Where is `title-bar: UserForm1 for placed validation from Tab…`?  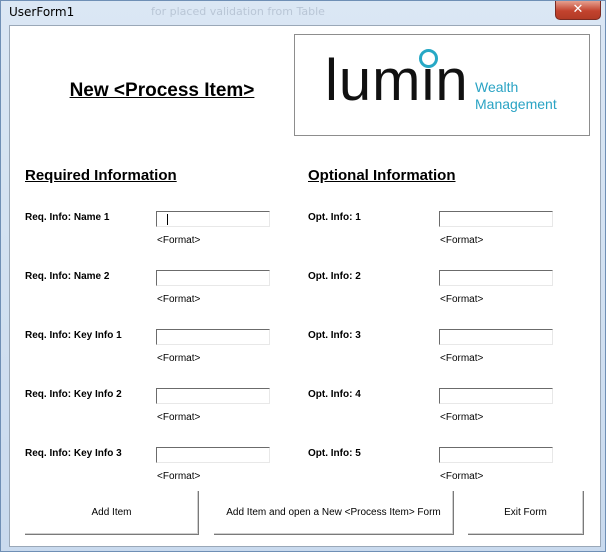 title-bar: UserForm1 for placed validation from Tab… is located at coordinates (303, 13).